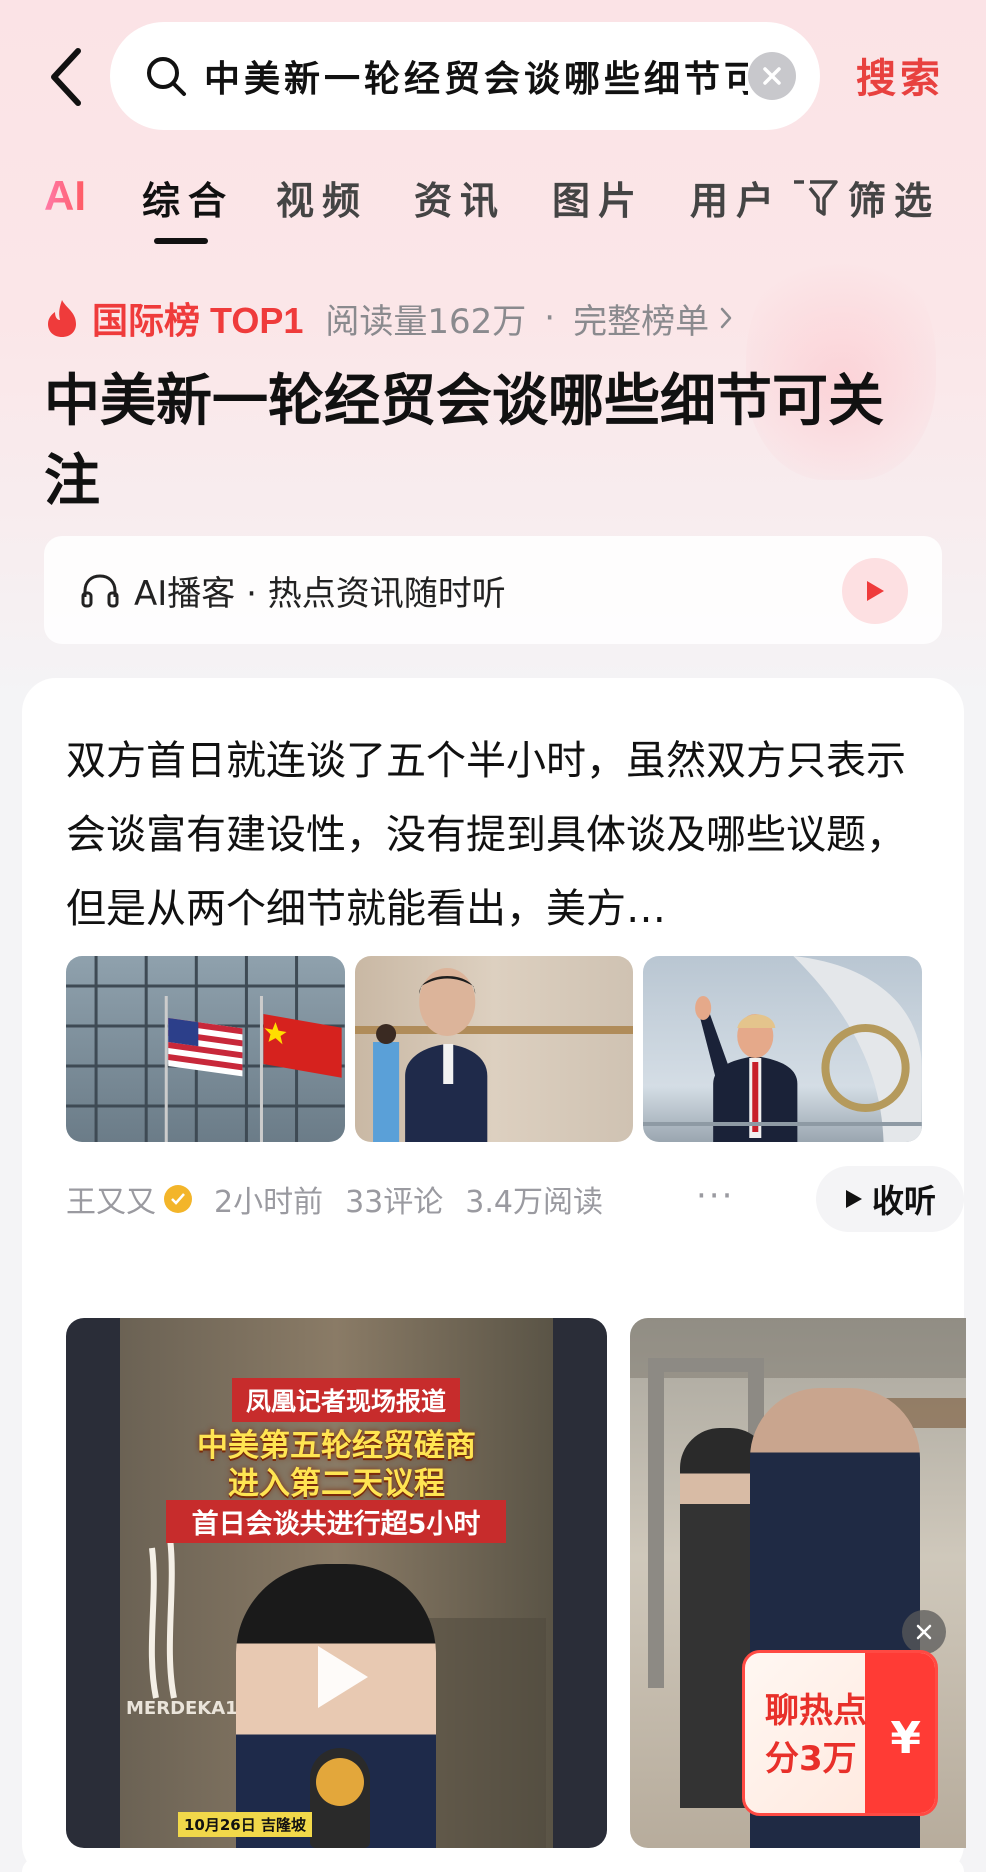 The image size is (986, 1872). What do you see at coordinates (816, 197) in the screenshot?
I see `filter-icon` at bounding box center [816, 197].